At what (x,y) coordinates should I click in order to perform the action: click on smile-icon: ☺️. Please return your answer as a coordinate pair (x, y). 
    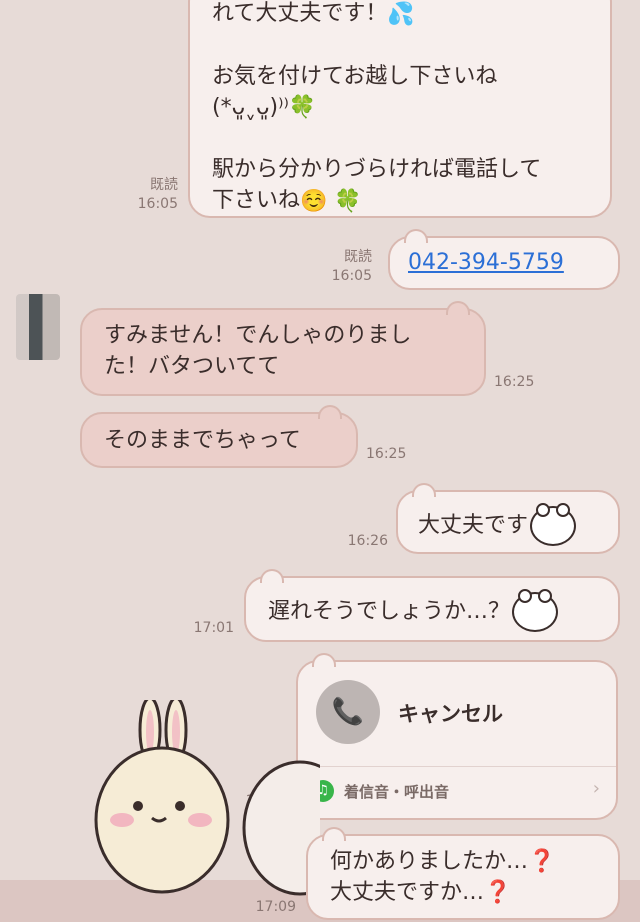
    Looking at the image, I should click on (314, 201).